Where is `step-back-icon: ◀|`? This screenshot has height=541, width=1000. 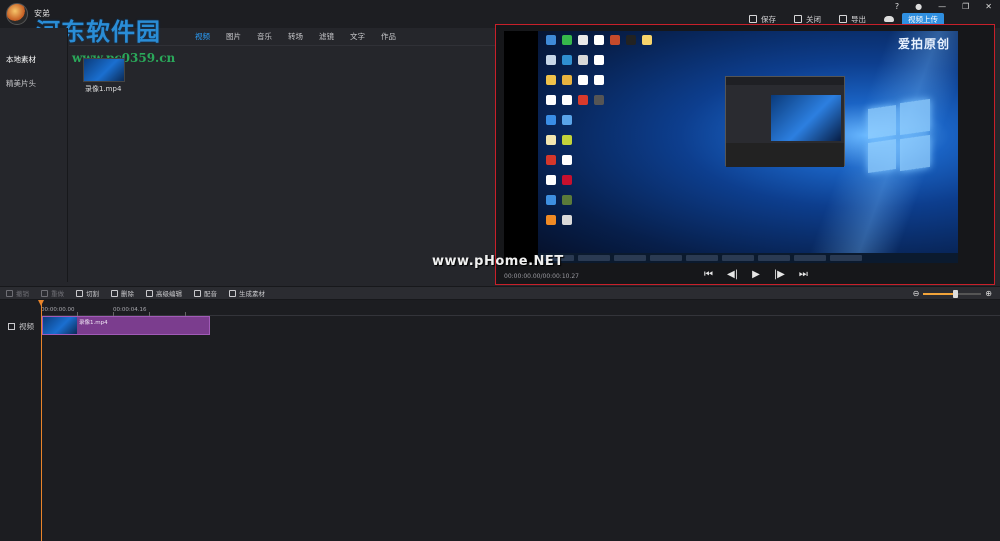
step-back-icon: ◀| is located at coordinates (732, 274).